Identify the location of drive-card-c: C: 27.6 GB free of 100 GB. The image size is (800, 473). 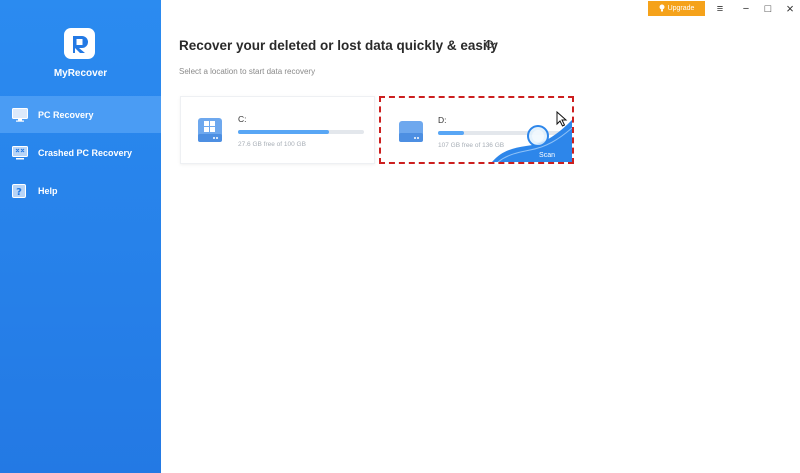
(277, 130).